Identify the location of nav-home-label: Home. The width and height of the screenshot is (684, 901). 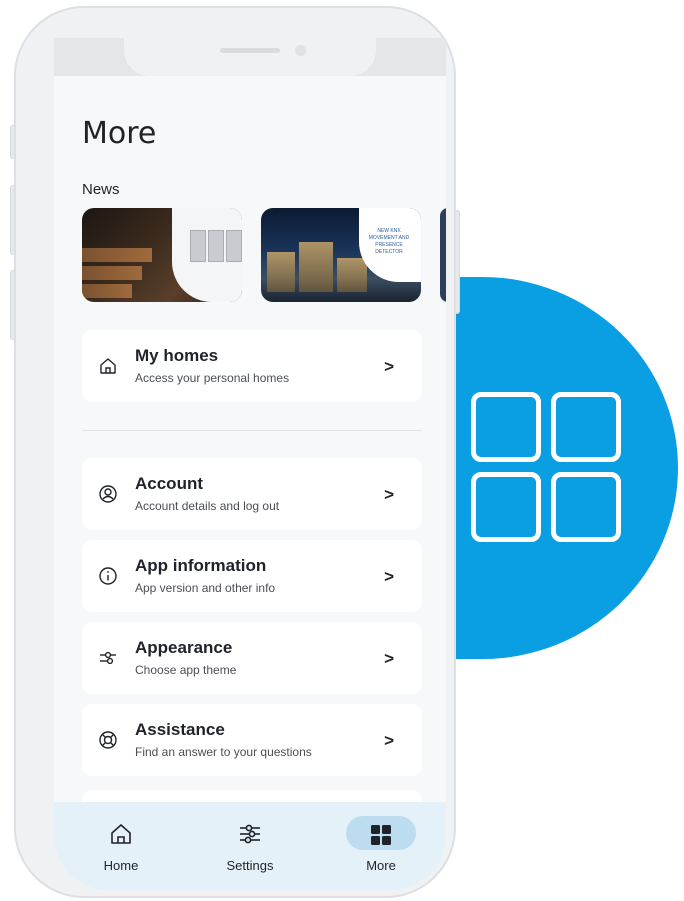
(121, 865).